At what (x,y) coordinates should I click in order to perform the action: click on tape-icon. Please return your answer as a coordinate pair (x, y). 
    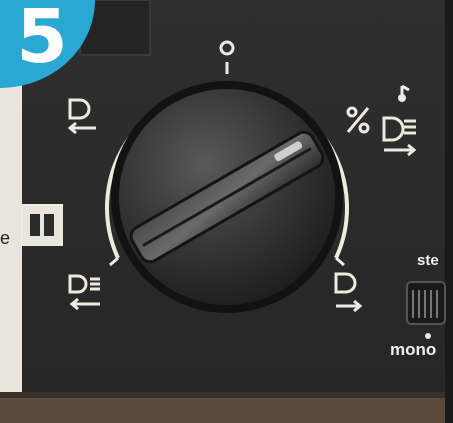
    Looking at the image, I should click on (42, 225).